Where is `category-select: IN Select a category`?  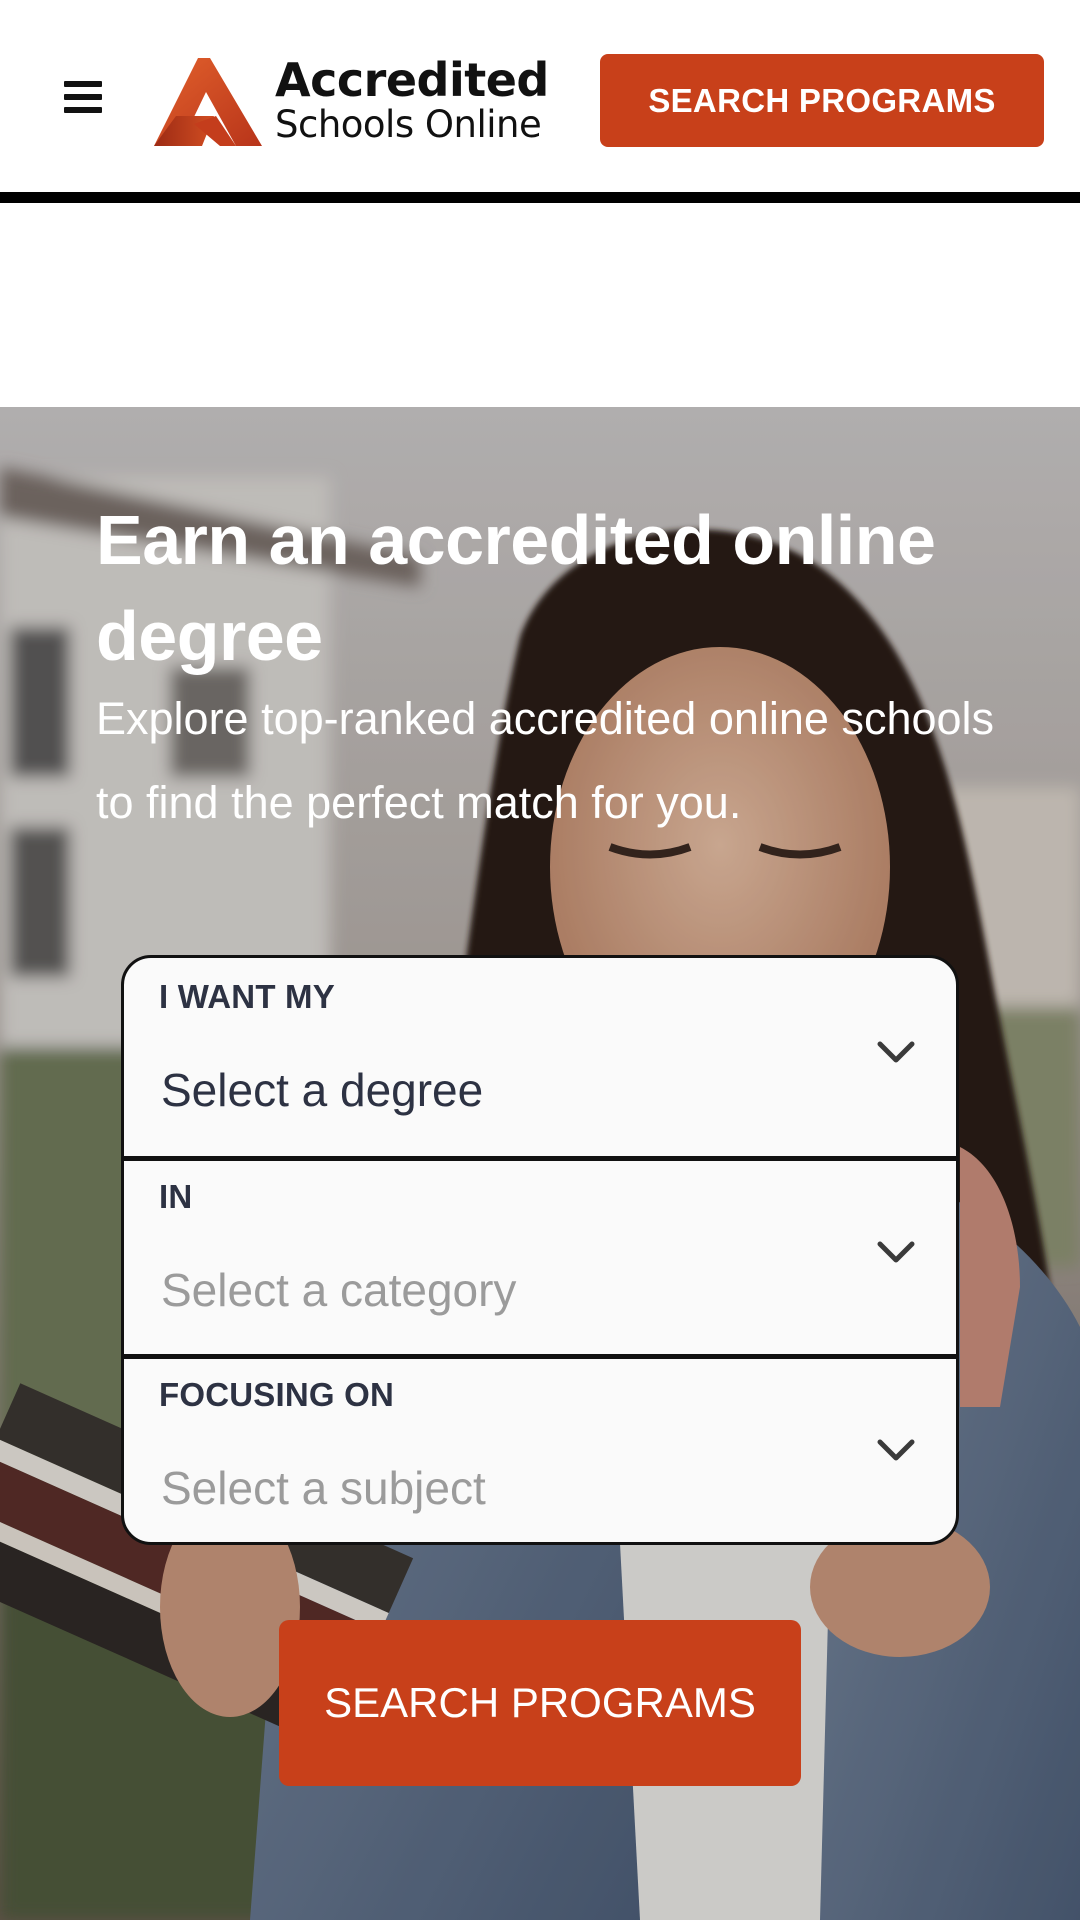 category-select: IN Select a category is located at coordinates (540, 1254).